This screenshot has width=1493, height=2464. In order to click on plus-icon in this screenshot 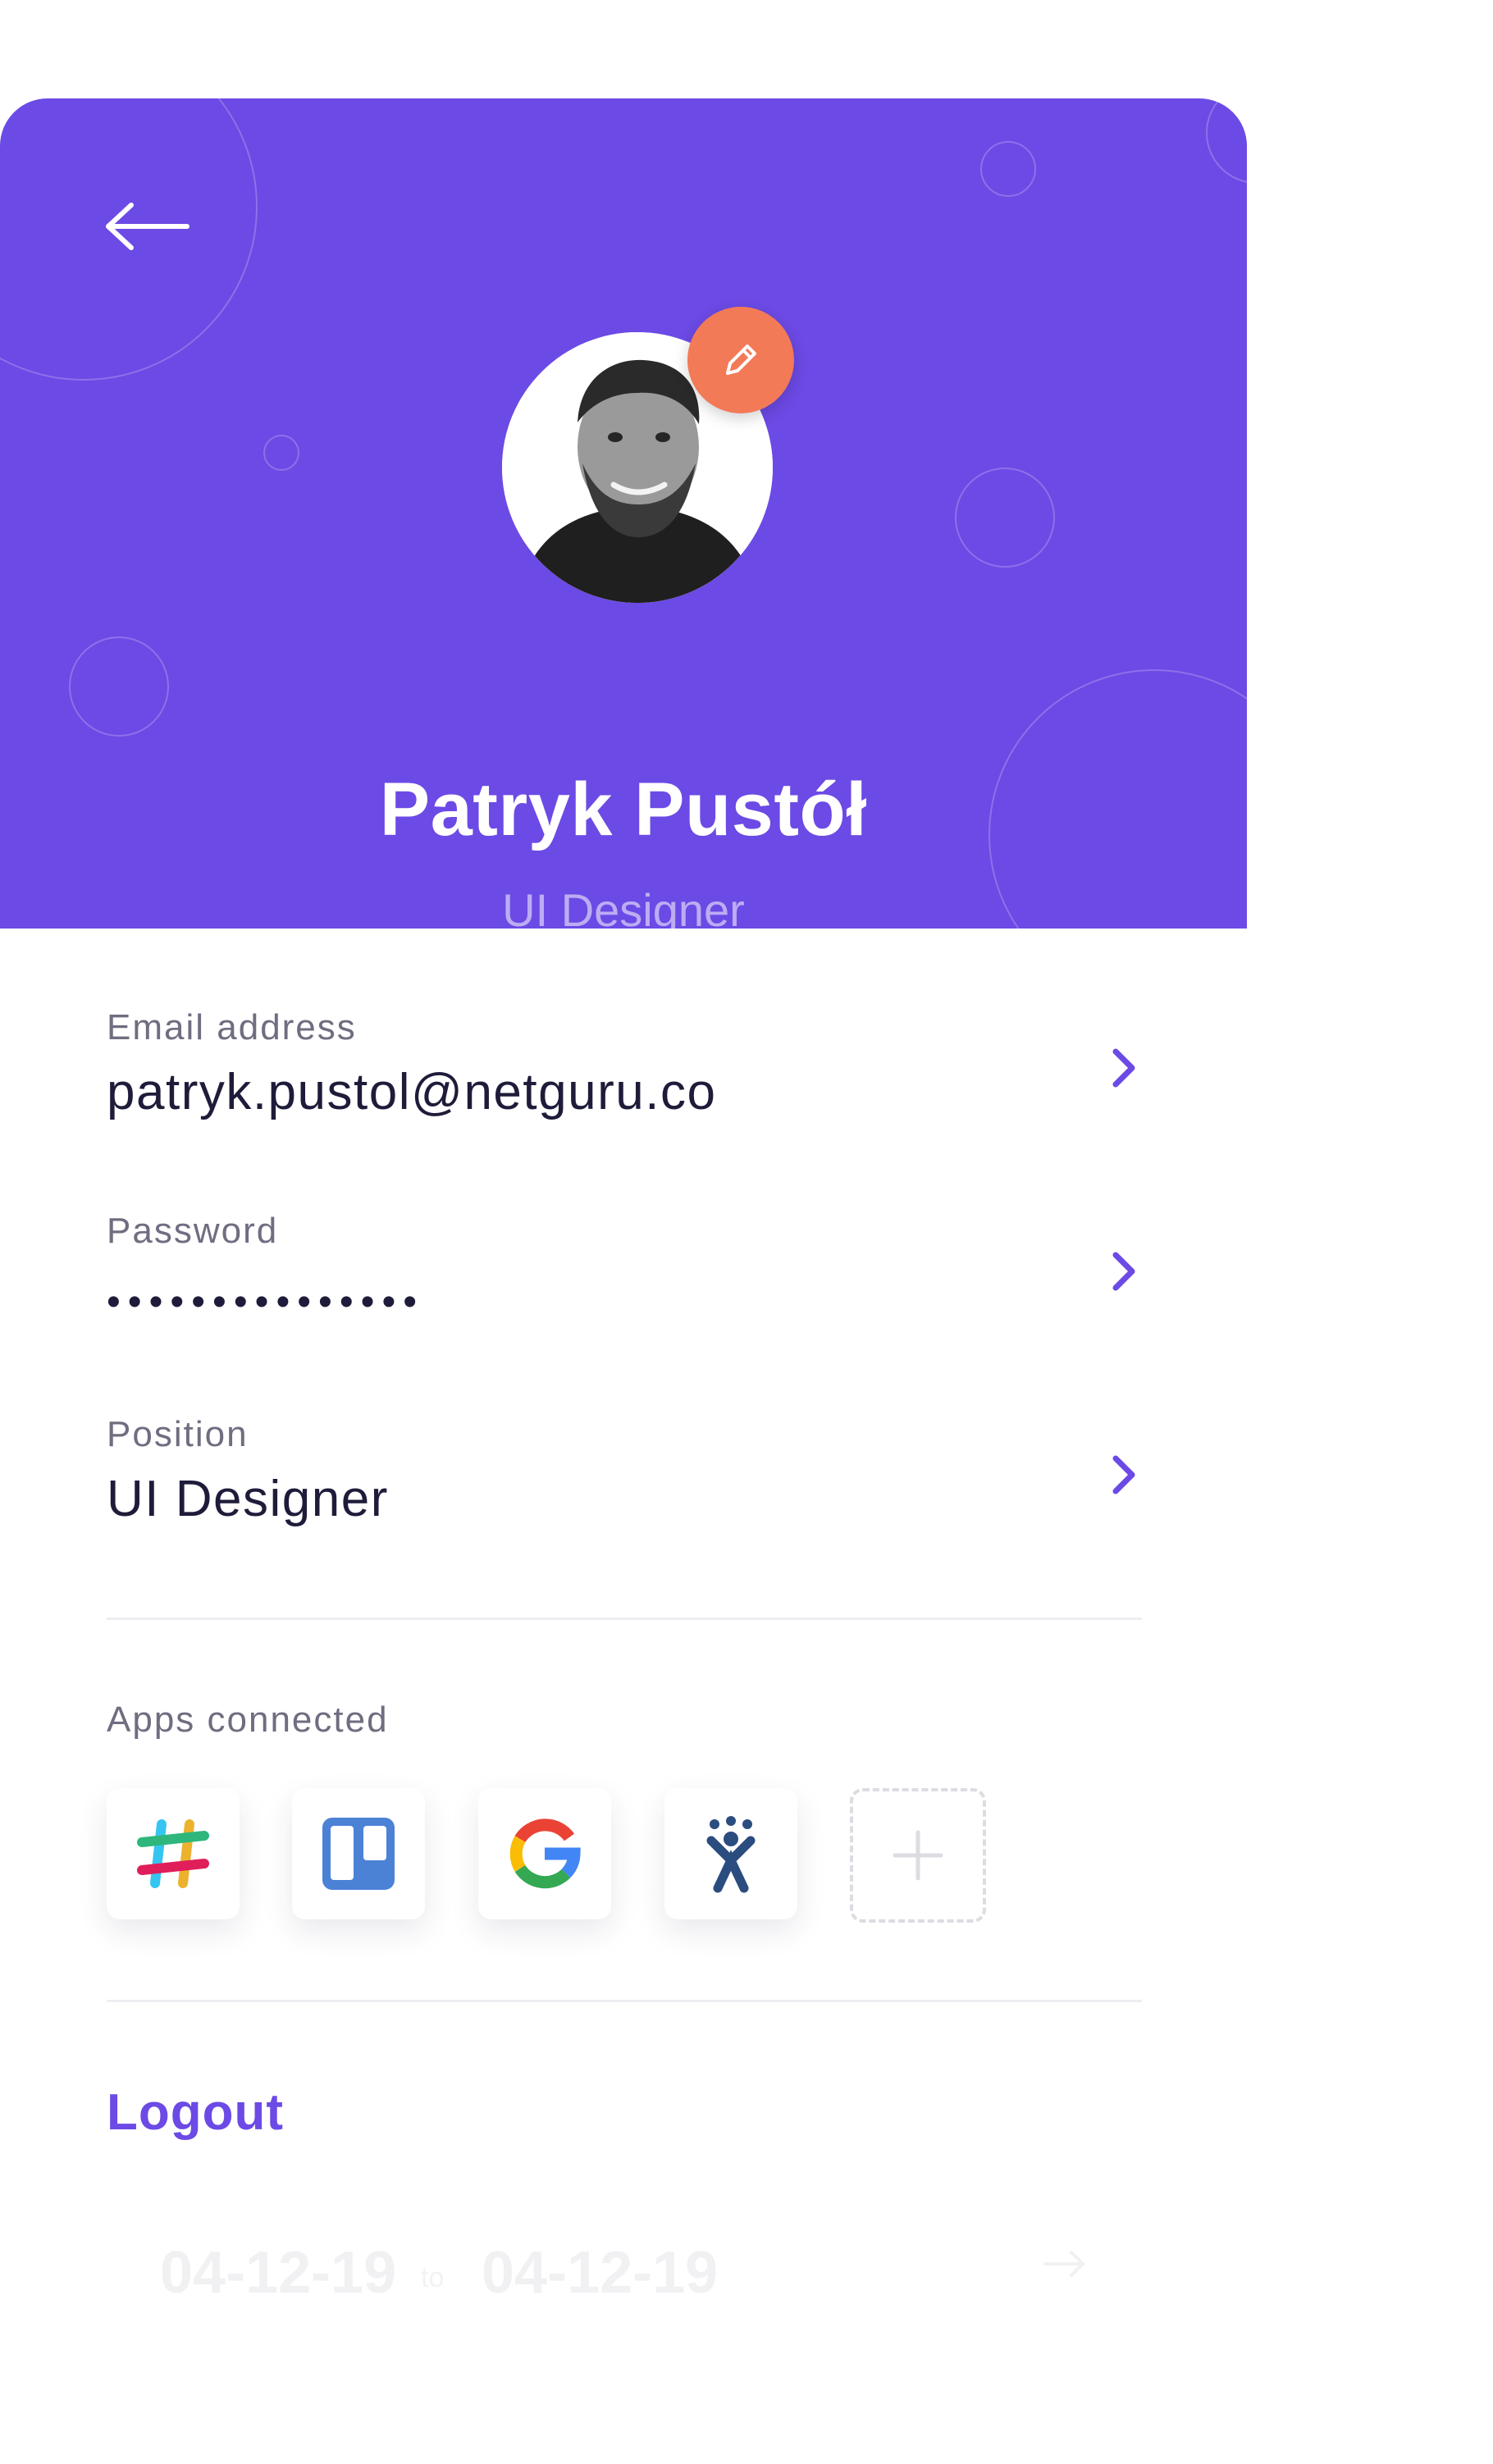, I will do `click(918, 1855)`.